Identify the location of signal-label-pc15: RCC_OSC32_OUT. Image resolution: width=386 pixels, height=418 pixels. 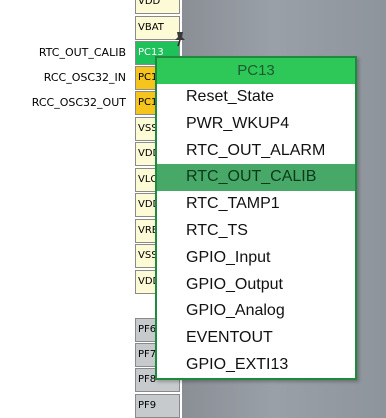
(78, 102).